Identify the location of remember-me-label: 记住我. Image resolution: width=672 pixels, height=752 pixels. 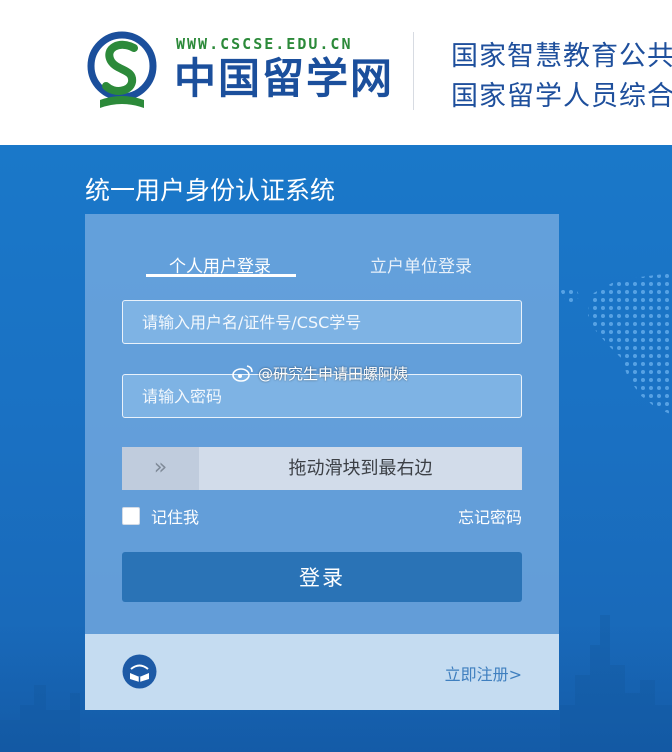
(175, 516).